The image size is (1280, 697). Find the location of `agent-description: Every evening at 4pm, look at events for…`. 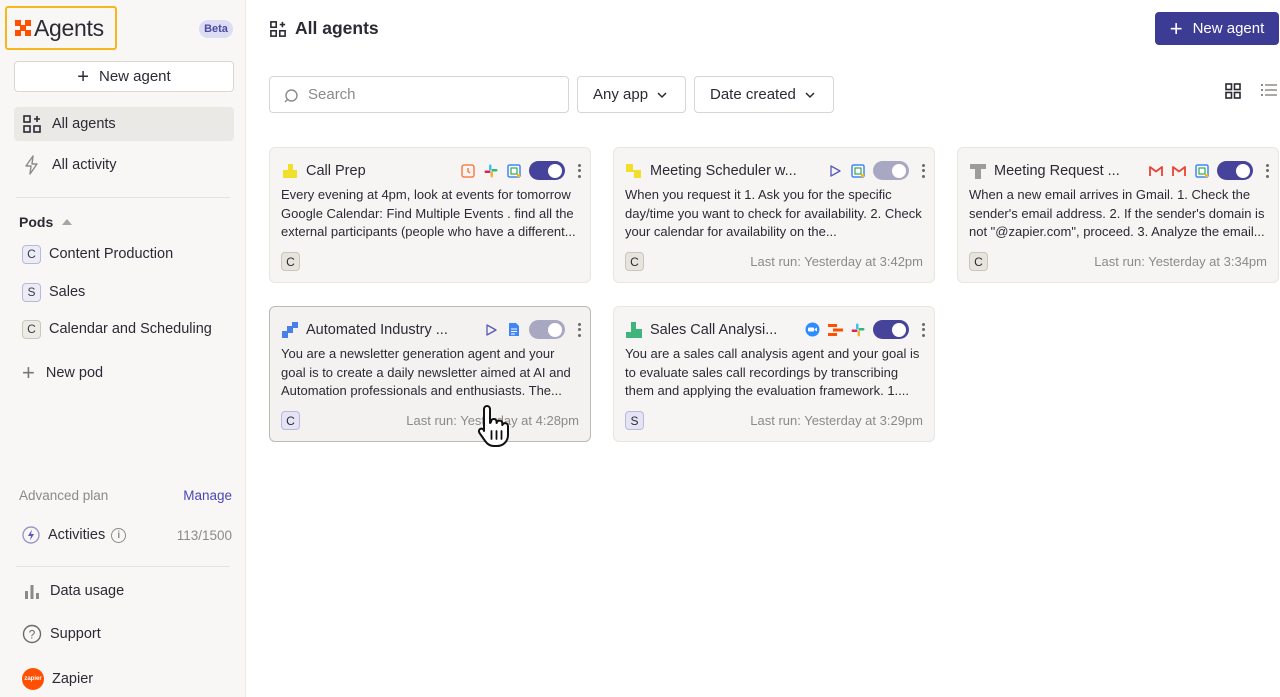

agent-description: Every evening at 4pm, look at events for… is located at coordinates (428, 213).